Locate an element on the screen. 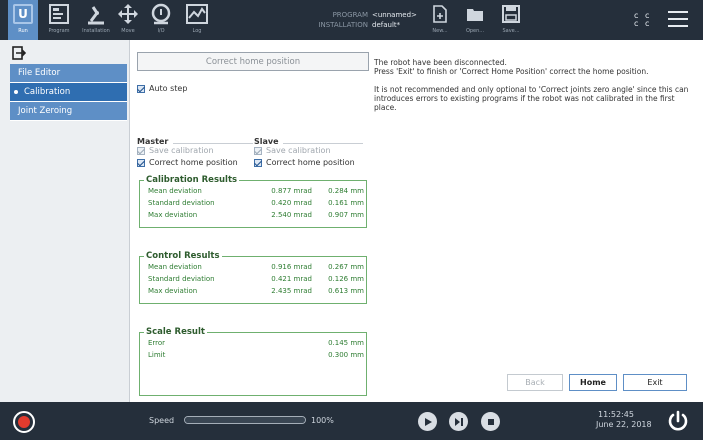 This screenshot has height=440, width=703. row-value-mrad: 2.435 mrad is located at coordinates (291, 291).